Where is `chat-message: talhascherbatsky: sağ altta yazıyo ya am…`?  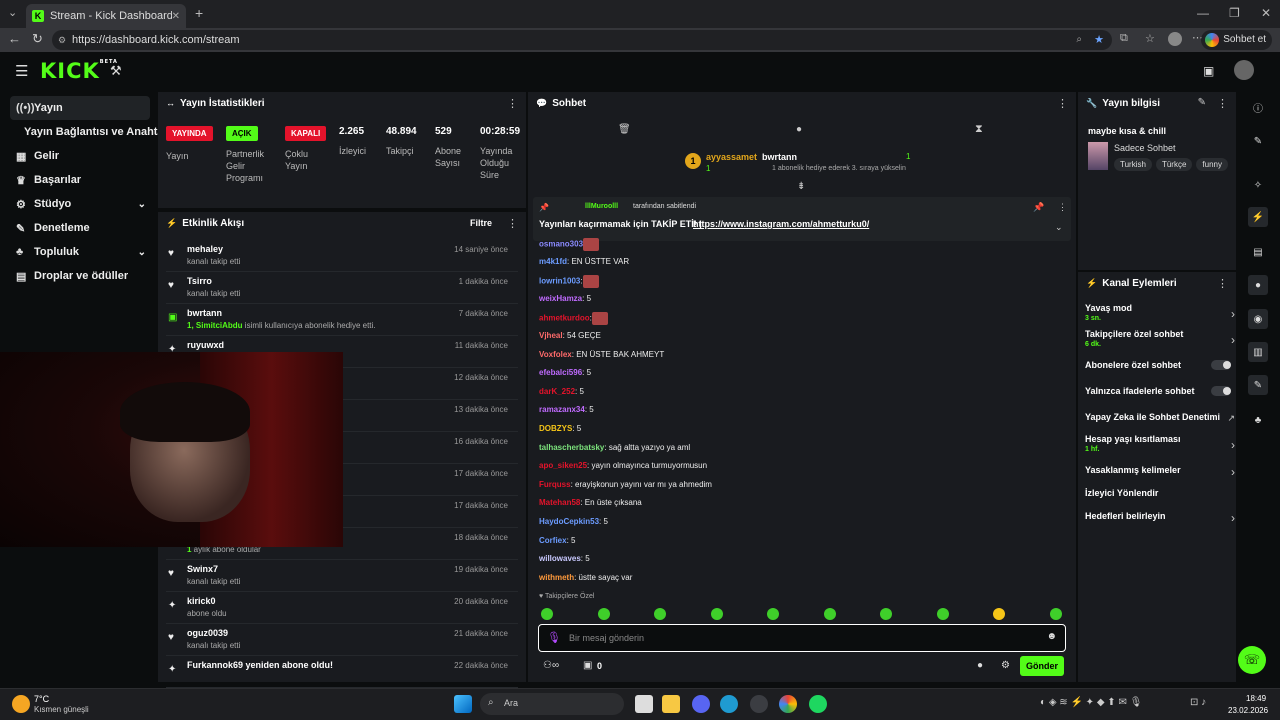
chat-message: talhascherbatsky: sağ altta yazıyo ya am… is located at coordinates (614, 447).